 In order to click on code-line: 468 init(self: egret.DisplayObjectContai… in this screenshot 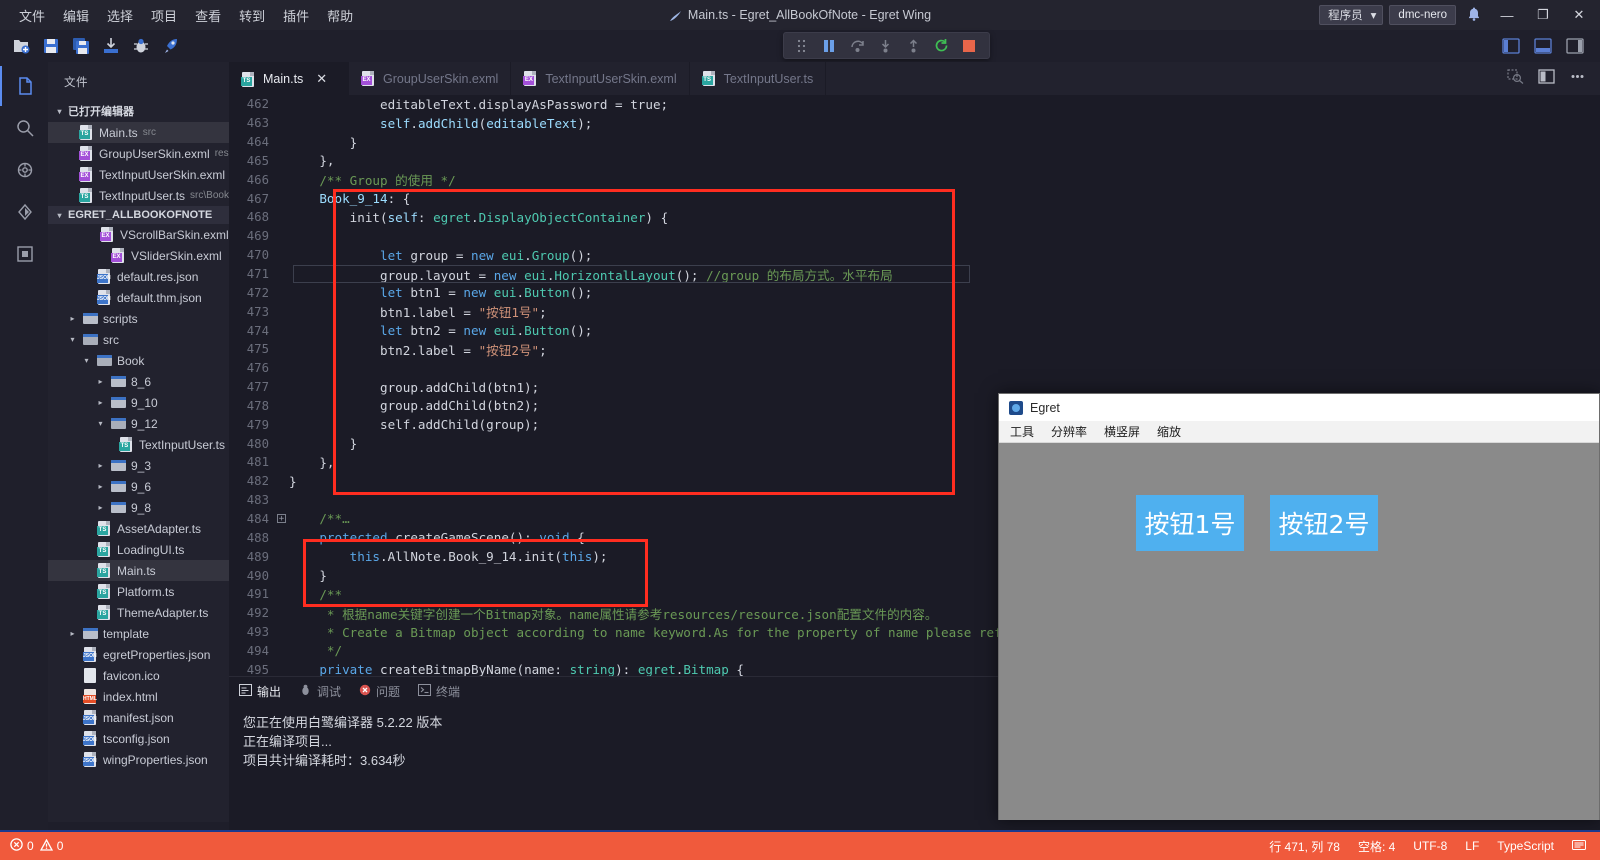, I will do `click(914, 217)`.